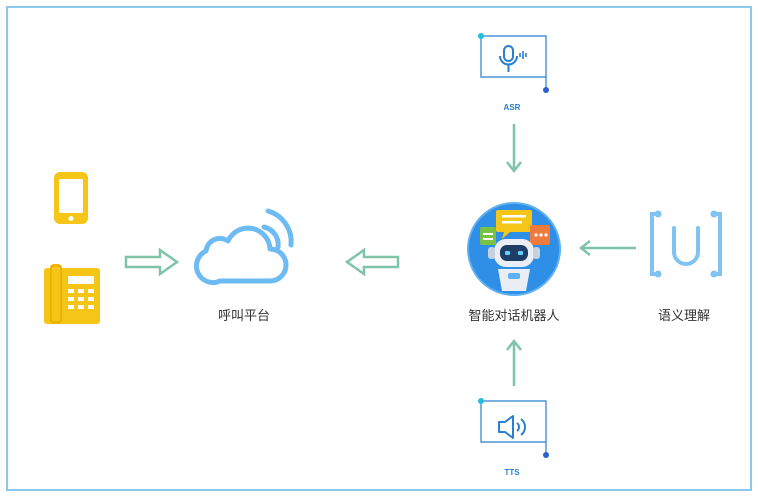  Describe the element at coordinates (72, 294) in the screenshot. I see `desk-phone-icon` at that location.